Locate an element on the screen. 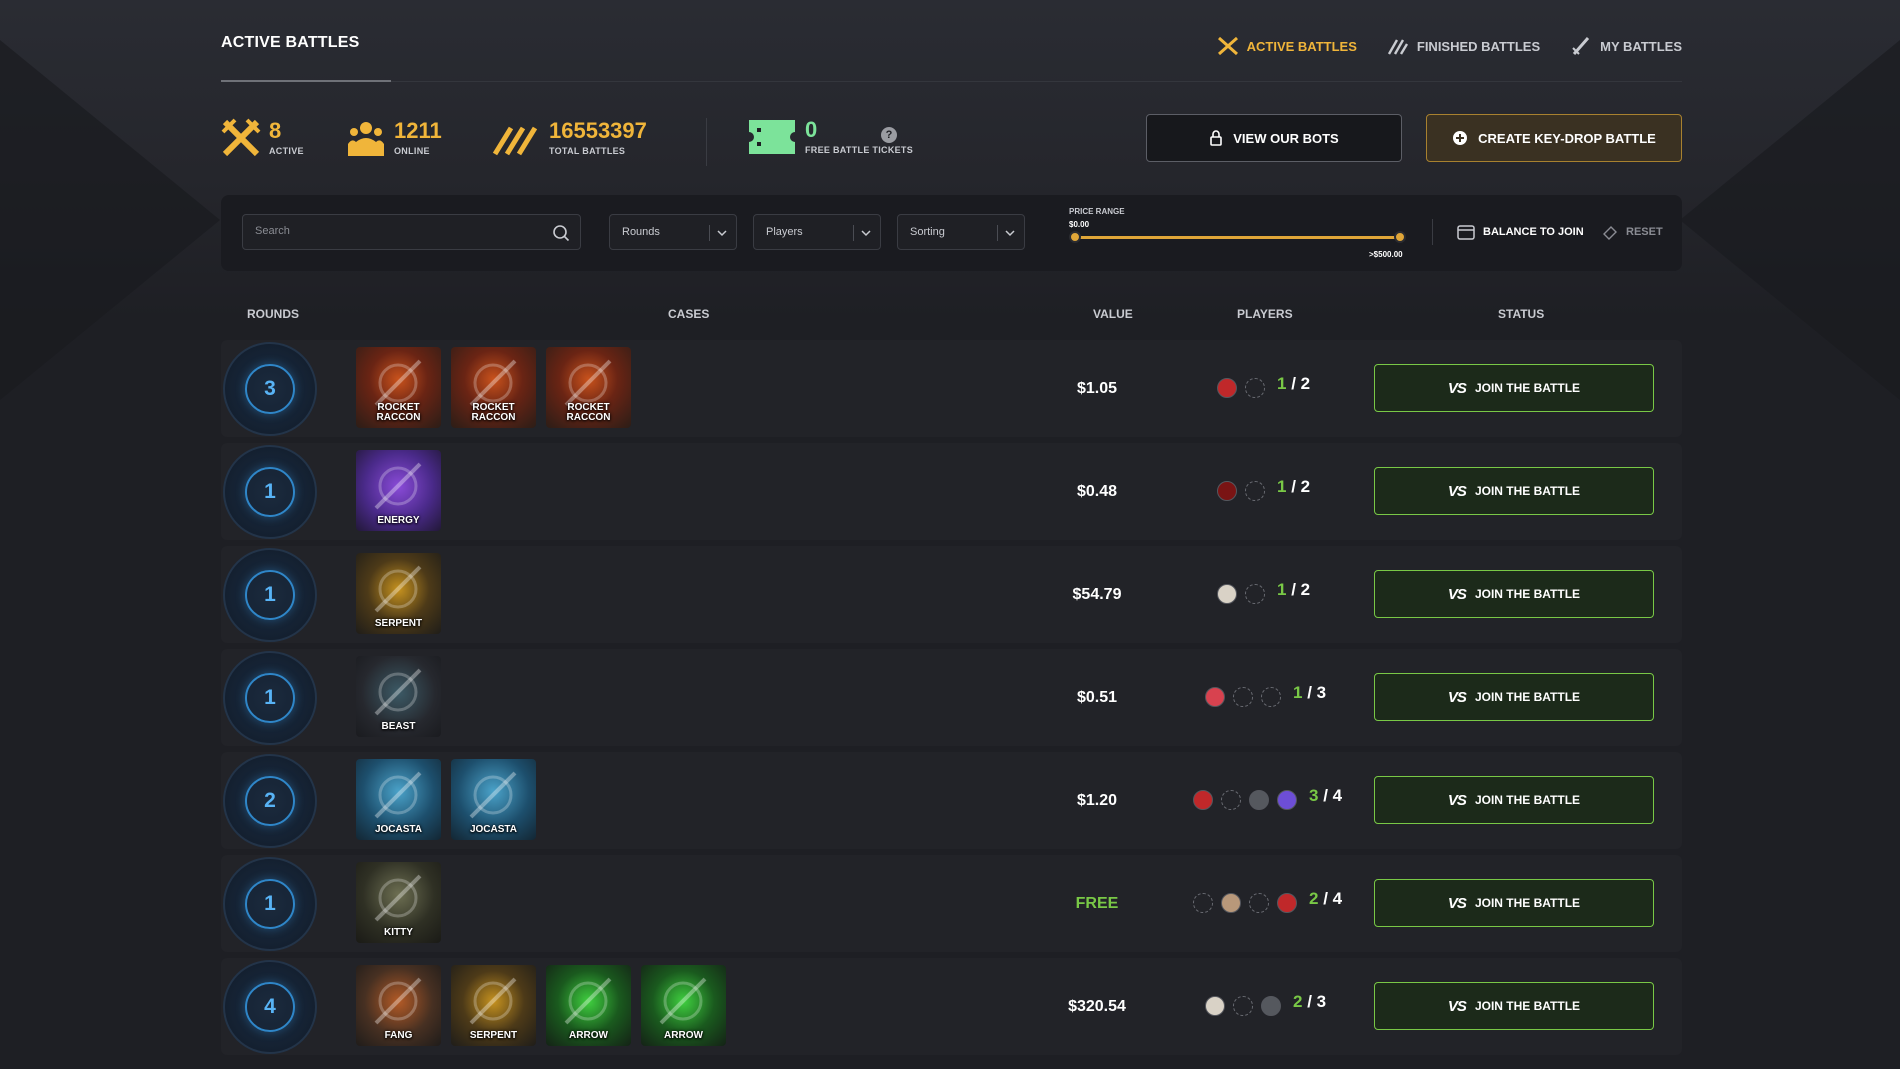 This screenshot has width=1900, height=1069. sorting-select: Sorting is located at coordinates (961, 232).